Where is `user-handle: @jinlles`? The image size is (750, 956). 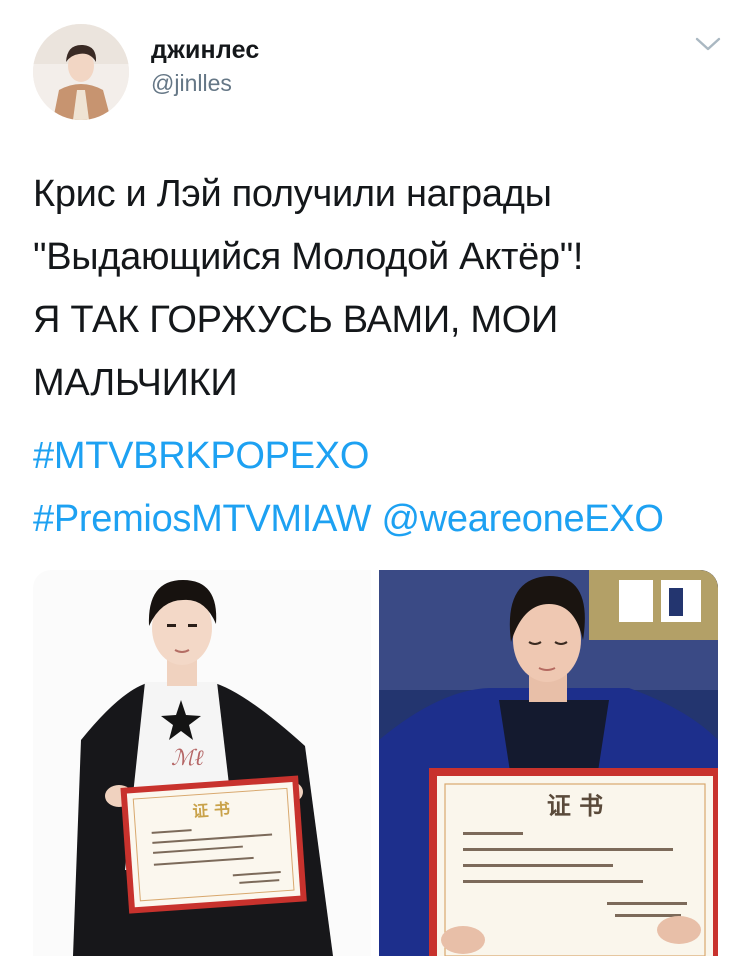 user-handle: @jinlles is located at coordinates (191, 83).